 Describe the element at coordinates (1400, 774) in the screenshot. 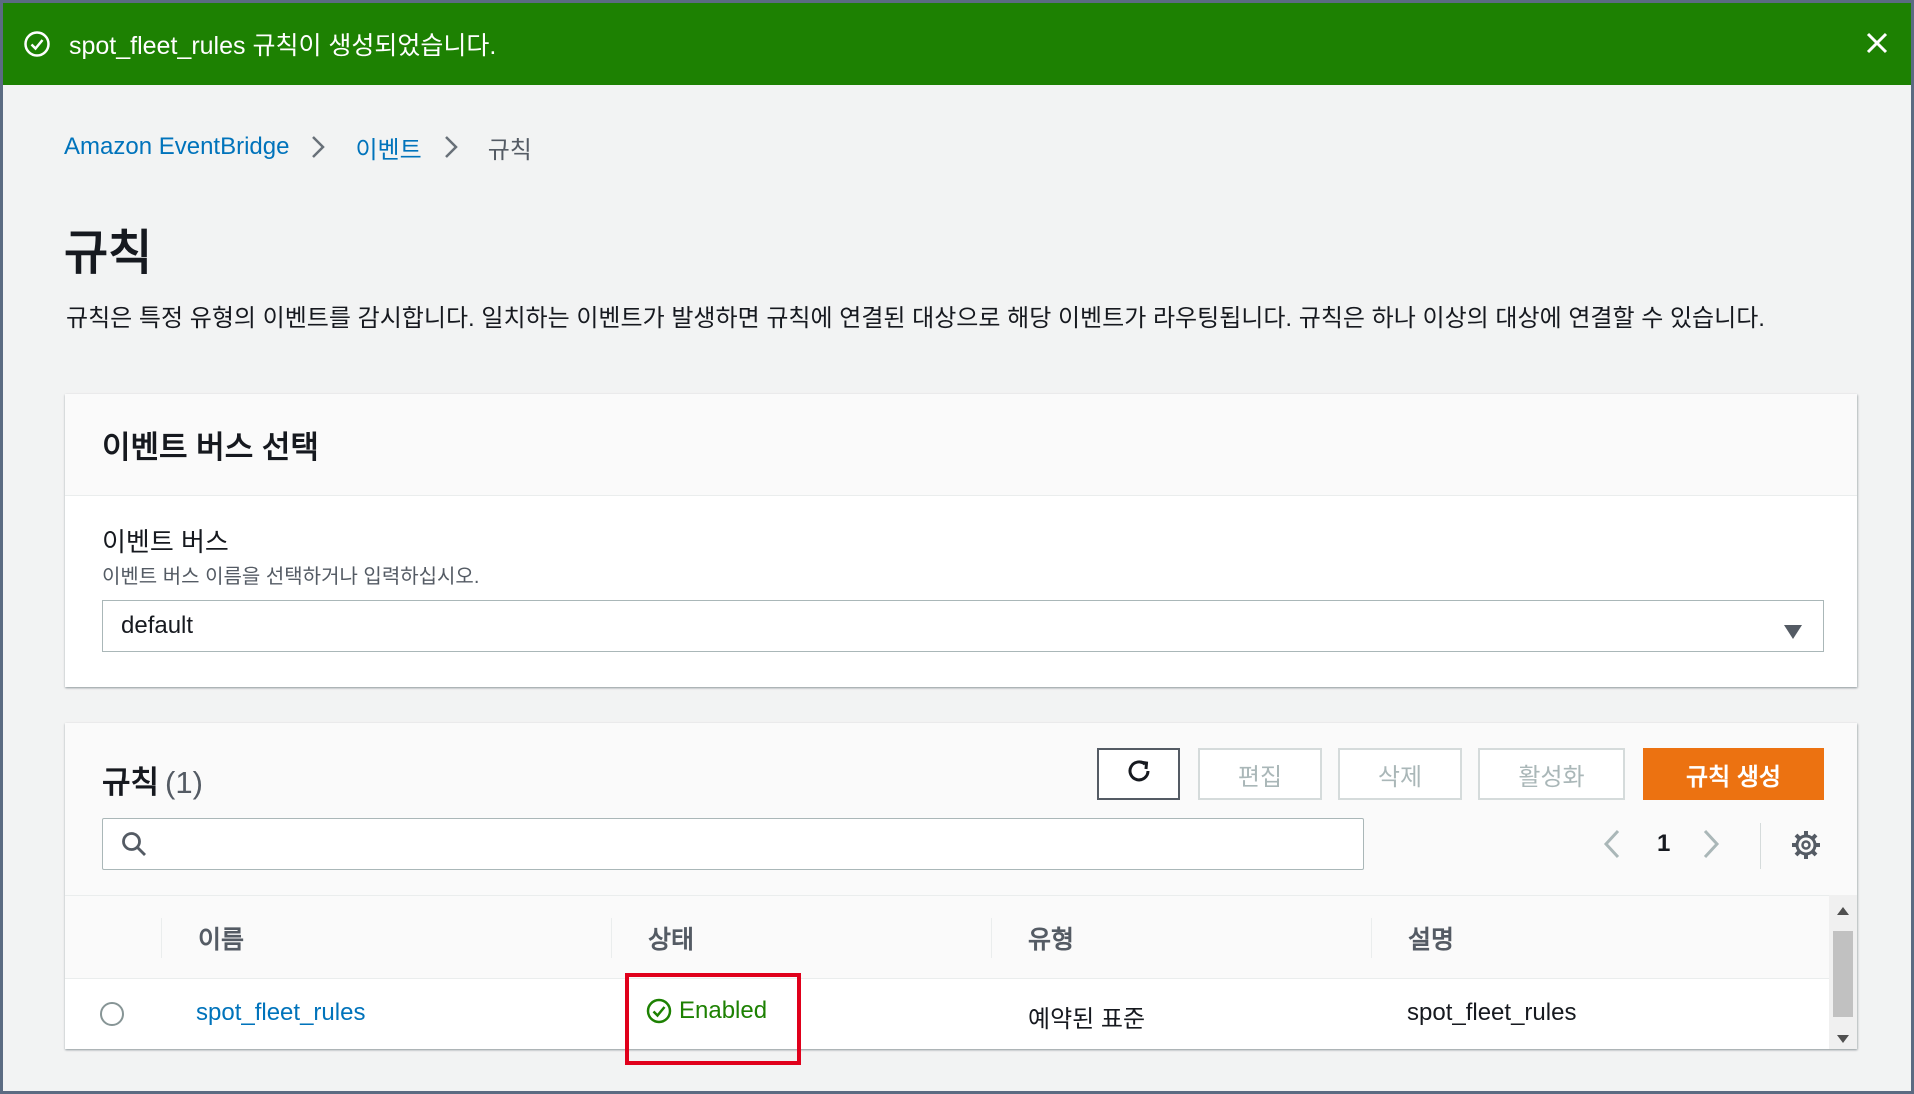

I see `delete-button: 삭제` at that location.